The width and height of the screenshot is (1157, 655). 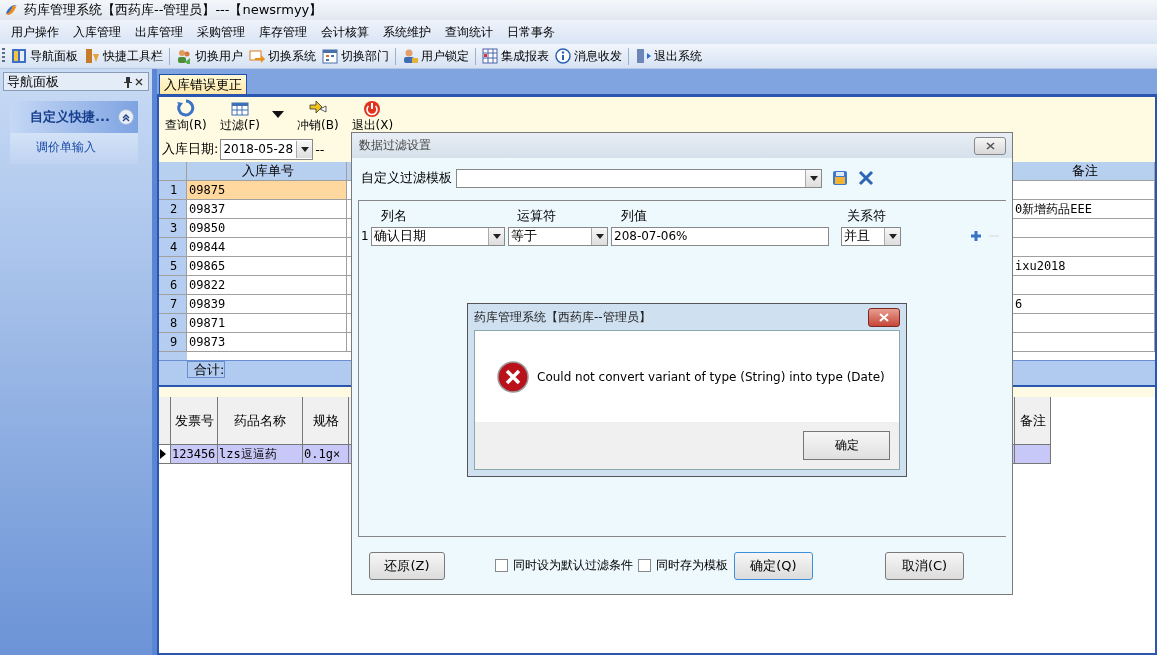 What do you see at coordinates (537, 216) in the screenshot?
I see `column-header: 运算符` at bounding box center [537, 216].